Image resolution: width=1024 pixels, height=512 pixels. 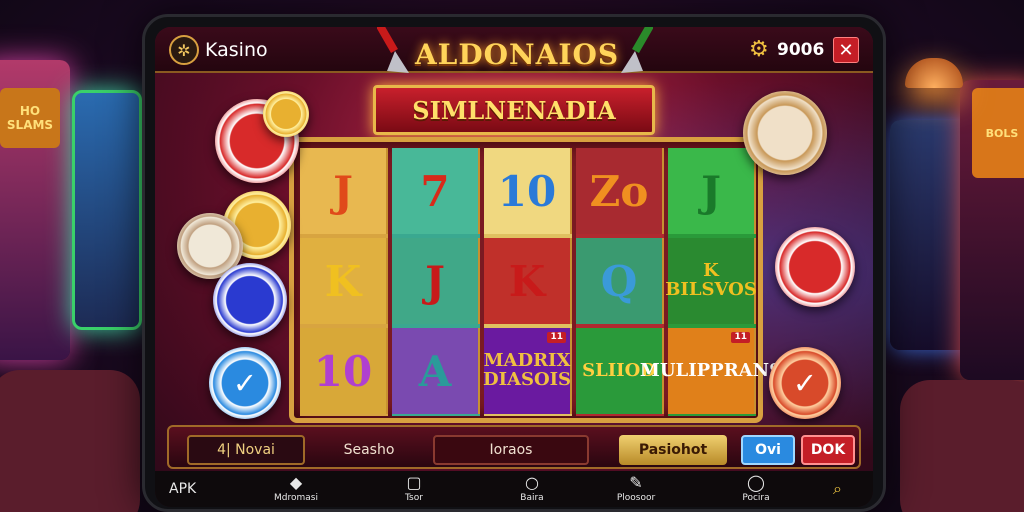 I want to click on app-logo-icon: ✲, so click(x=184, y=50).